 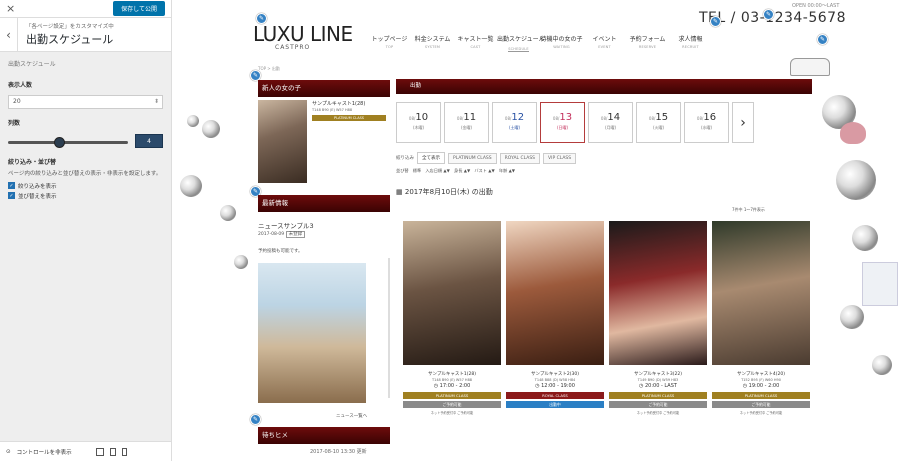 I want to click on nav-item-recruit: 求人情報 RECRUIT, so click(x=690, y=43).